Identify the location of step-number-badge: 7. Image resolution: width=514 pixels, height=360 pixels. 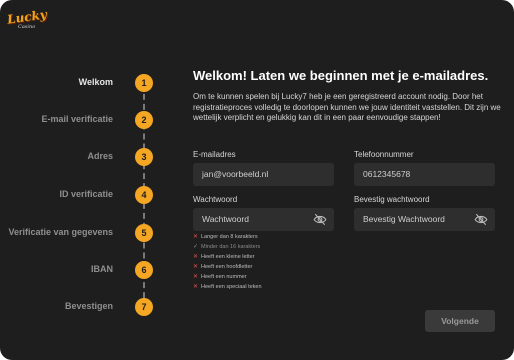
(144, 307).